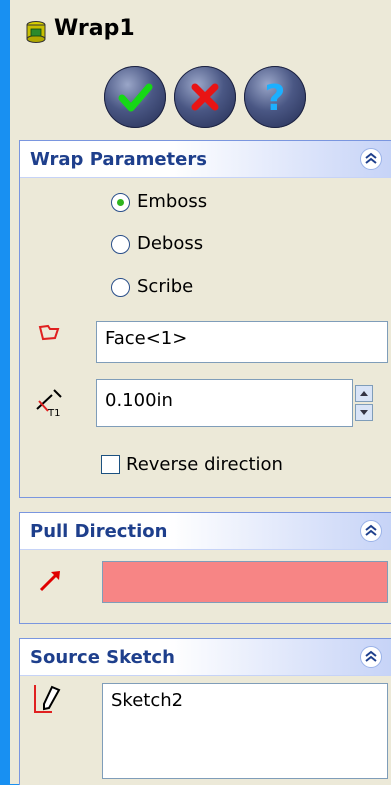 Image resolution: width=391 pixels, height=785 pixels. Describe the element at coordinates (49, 332) in the screenshot. I see `face-selection-icon` at that location.